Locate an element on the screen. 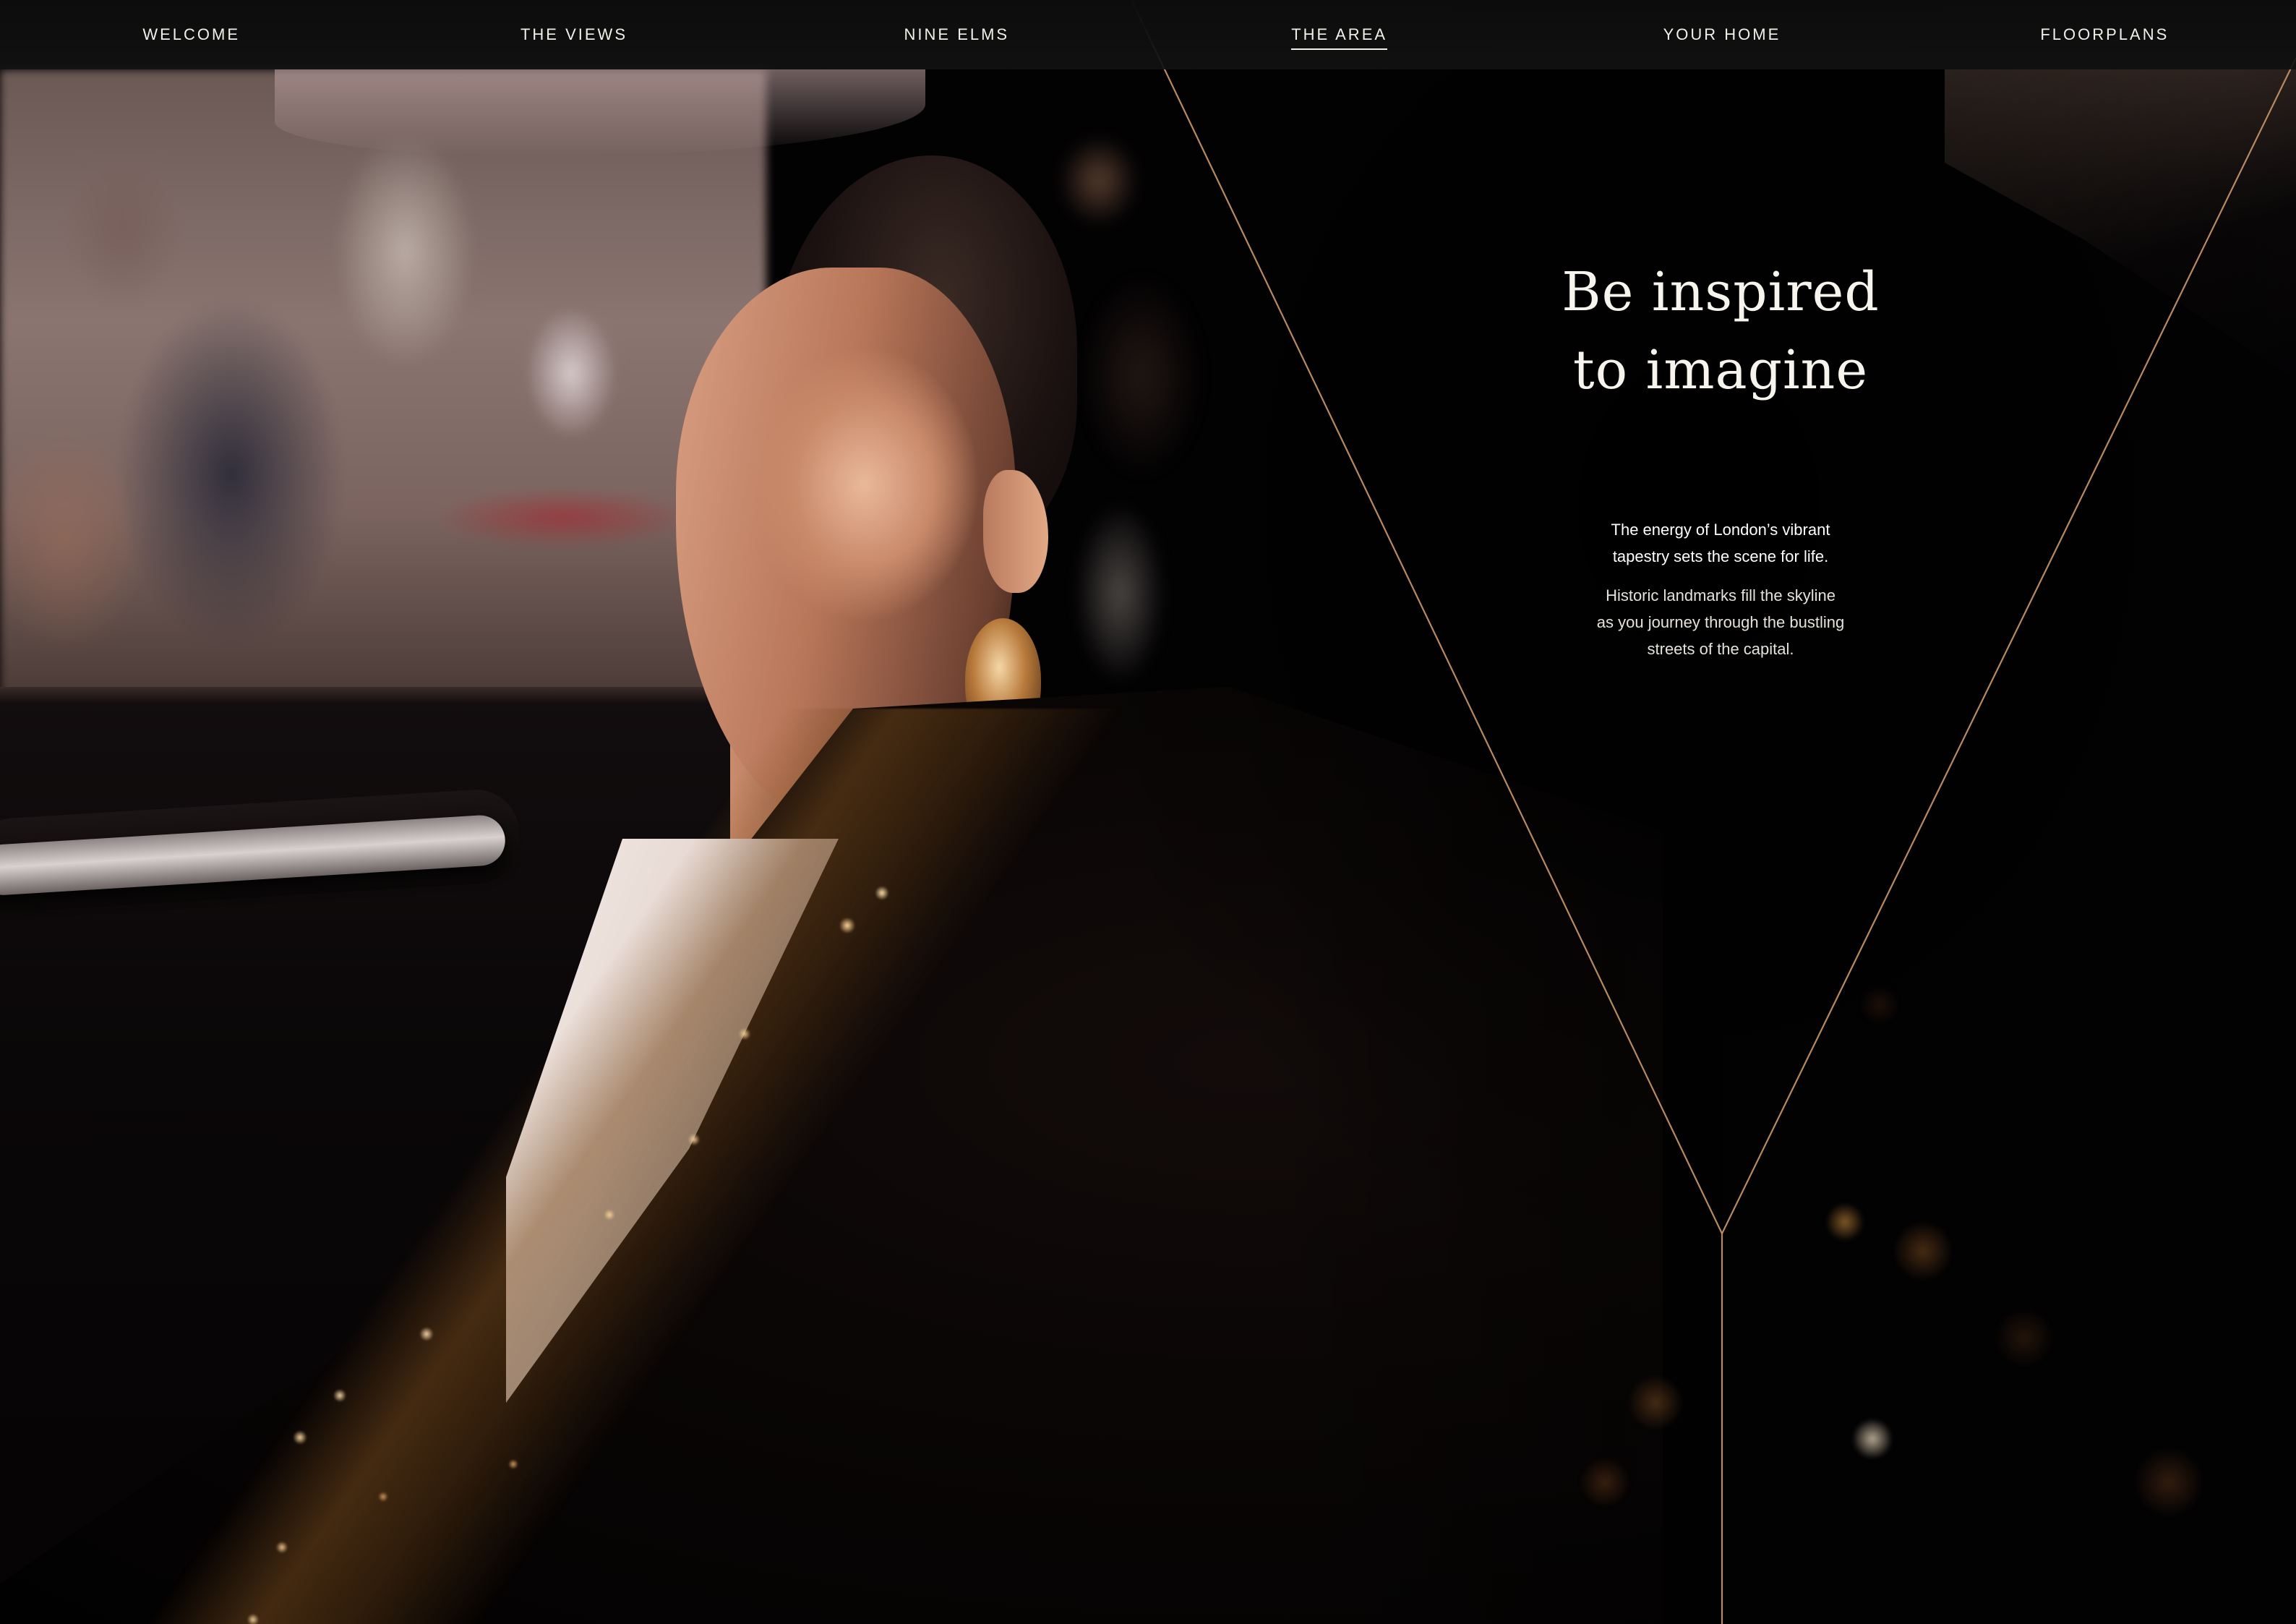 The height and width of the screenshot is (1624, 2296). nav-item-nine-elms: NINE ELMS is located at coordinates (957, 34).